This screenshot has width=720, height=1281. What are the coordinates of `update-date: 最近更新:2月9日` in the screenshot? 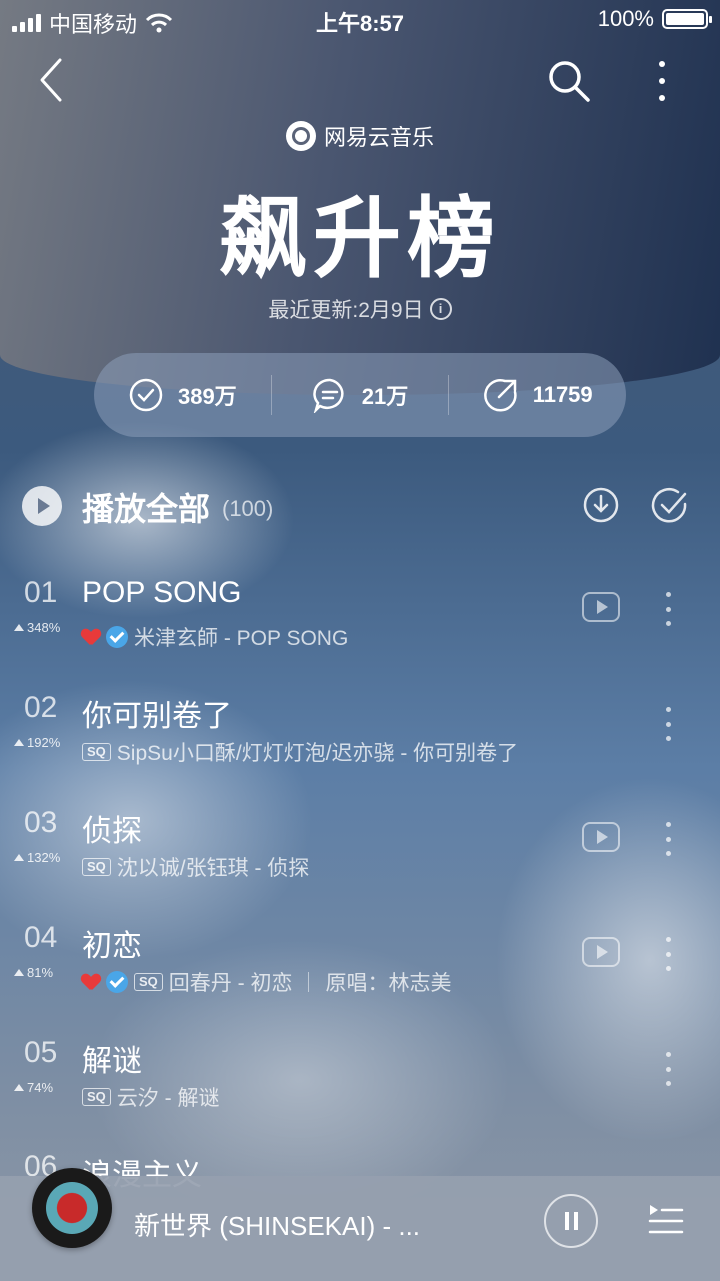 It's located at (346, 310).